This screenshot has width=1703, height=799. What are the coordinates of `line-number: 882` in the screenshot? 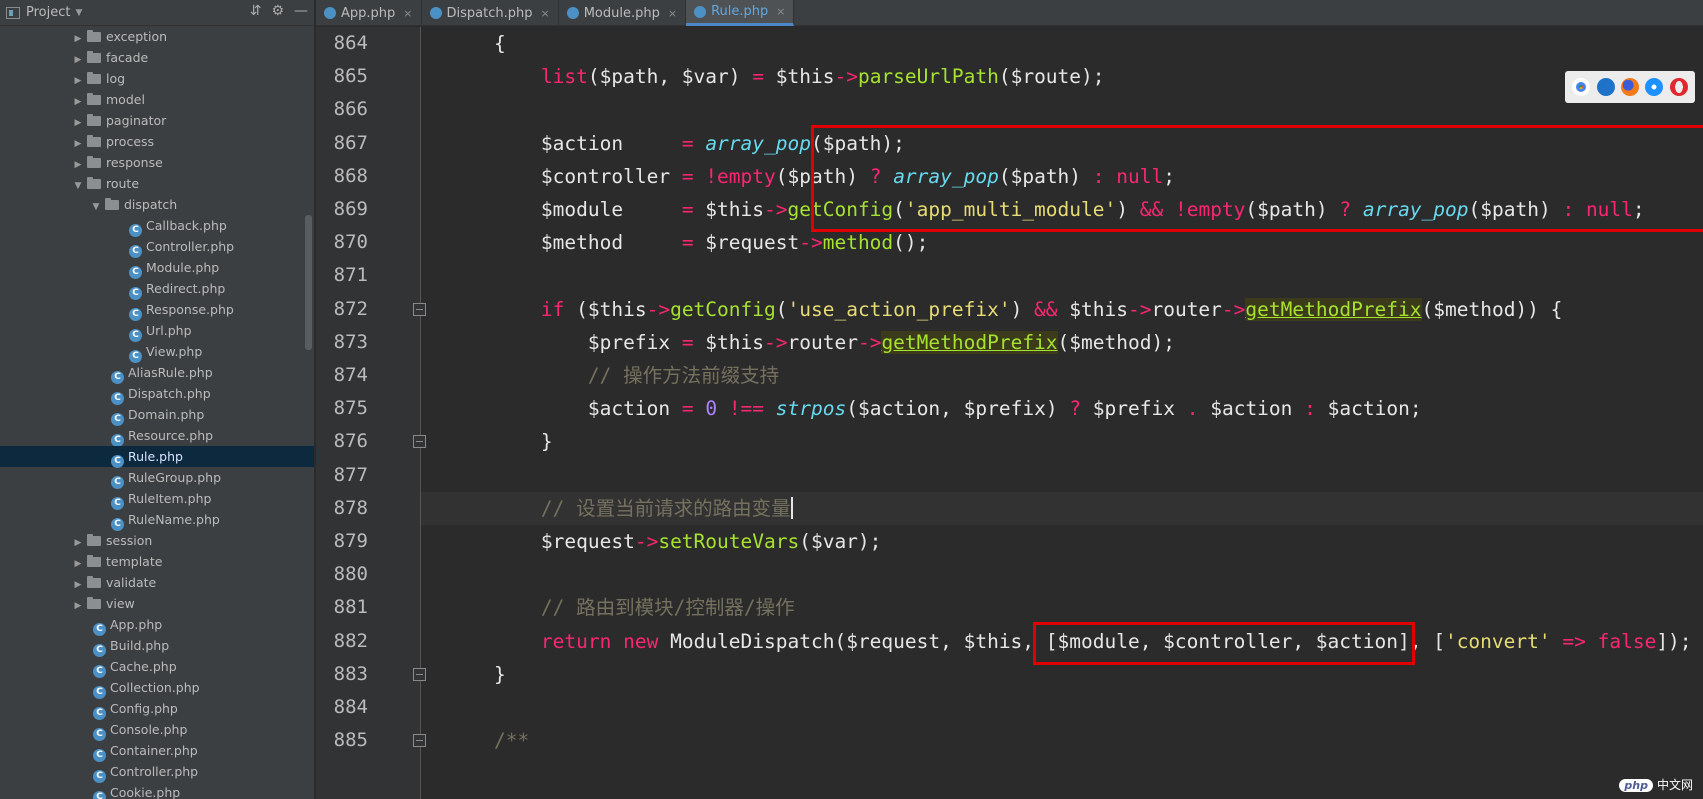 It's located at (350, 640).